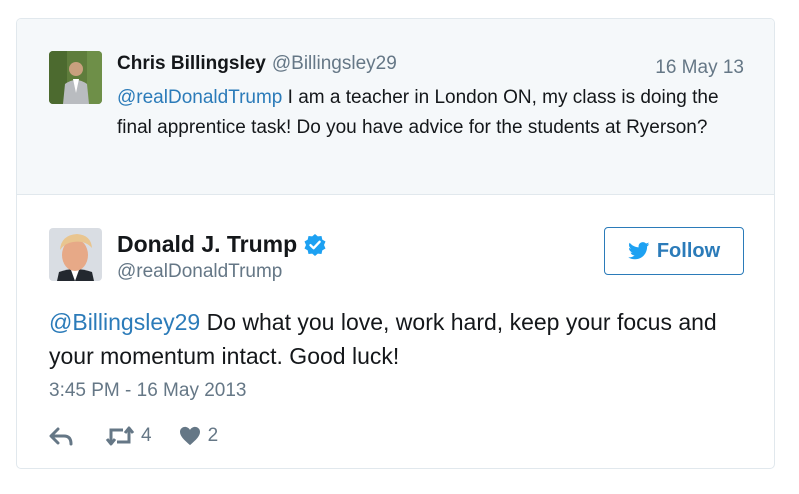 The width and height of the screenshot is (799, 494). I want to click on main-author-name: Donald J. Trump, so click(207, 244).